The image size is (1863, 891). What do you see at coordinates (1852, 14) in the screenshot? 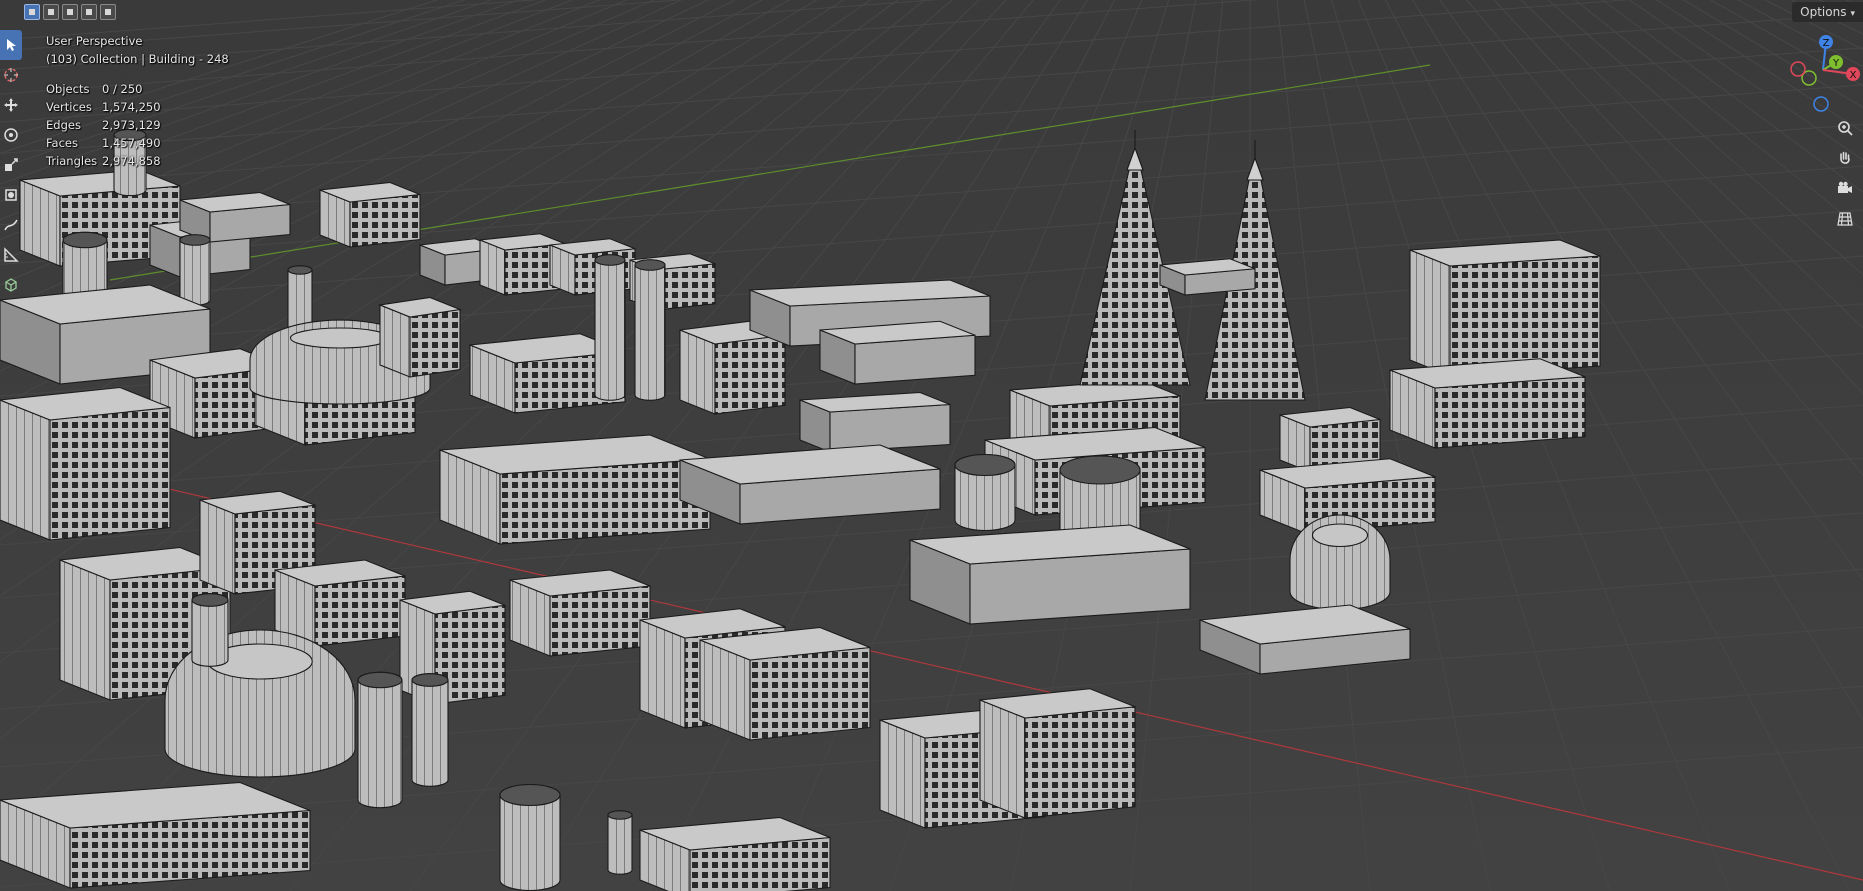
I see `chevron-down-icon: ▾` at bounding box center [1852, 14].